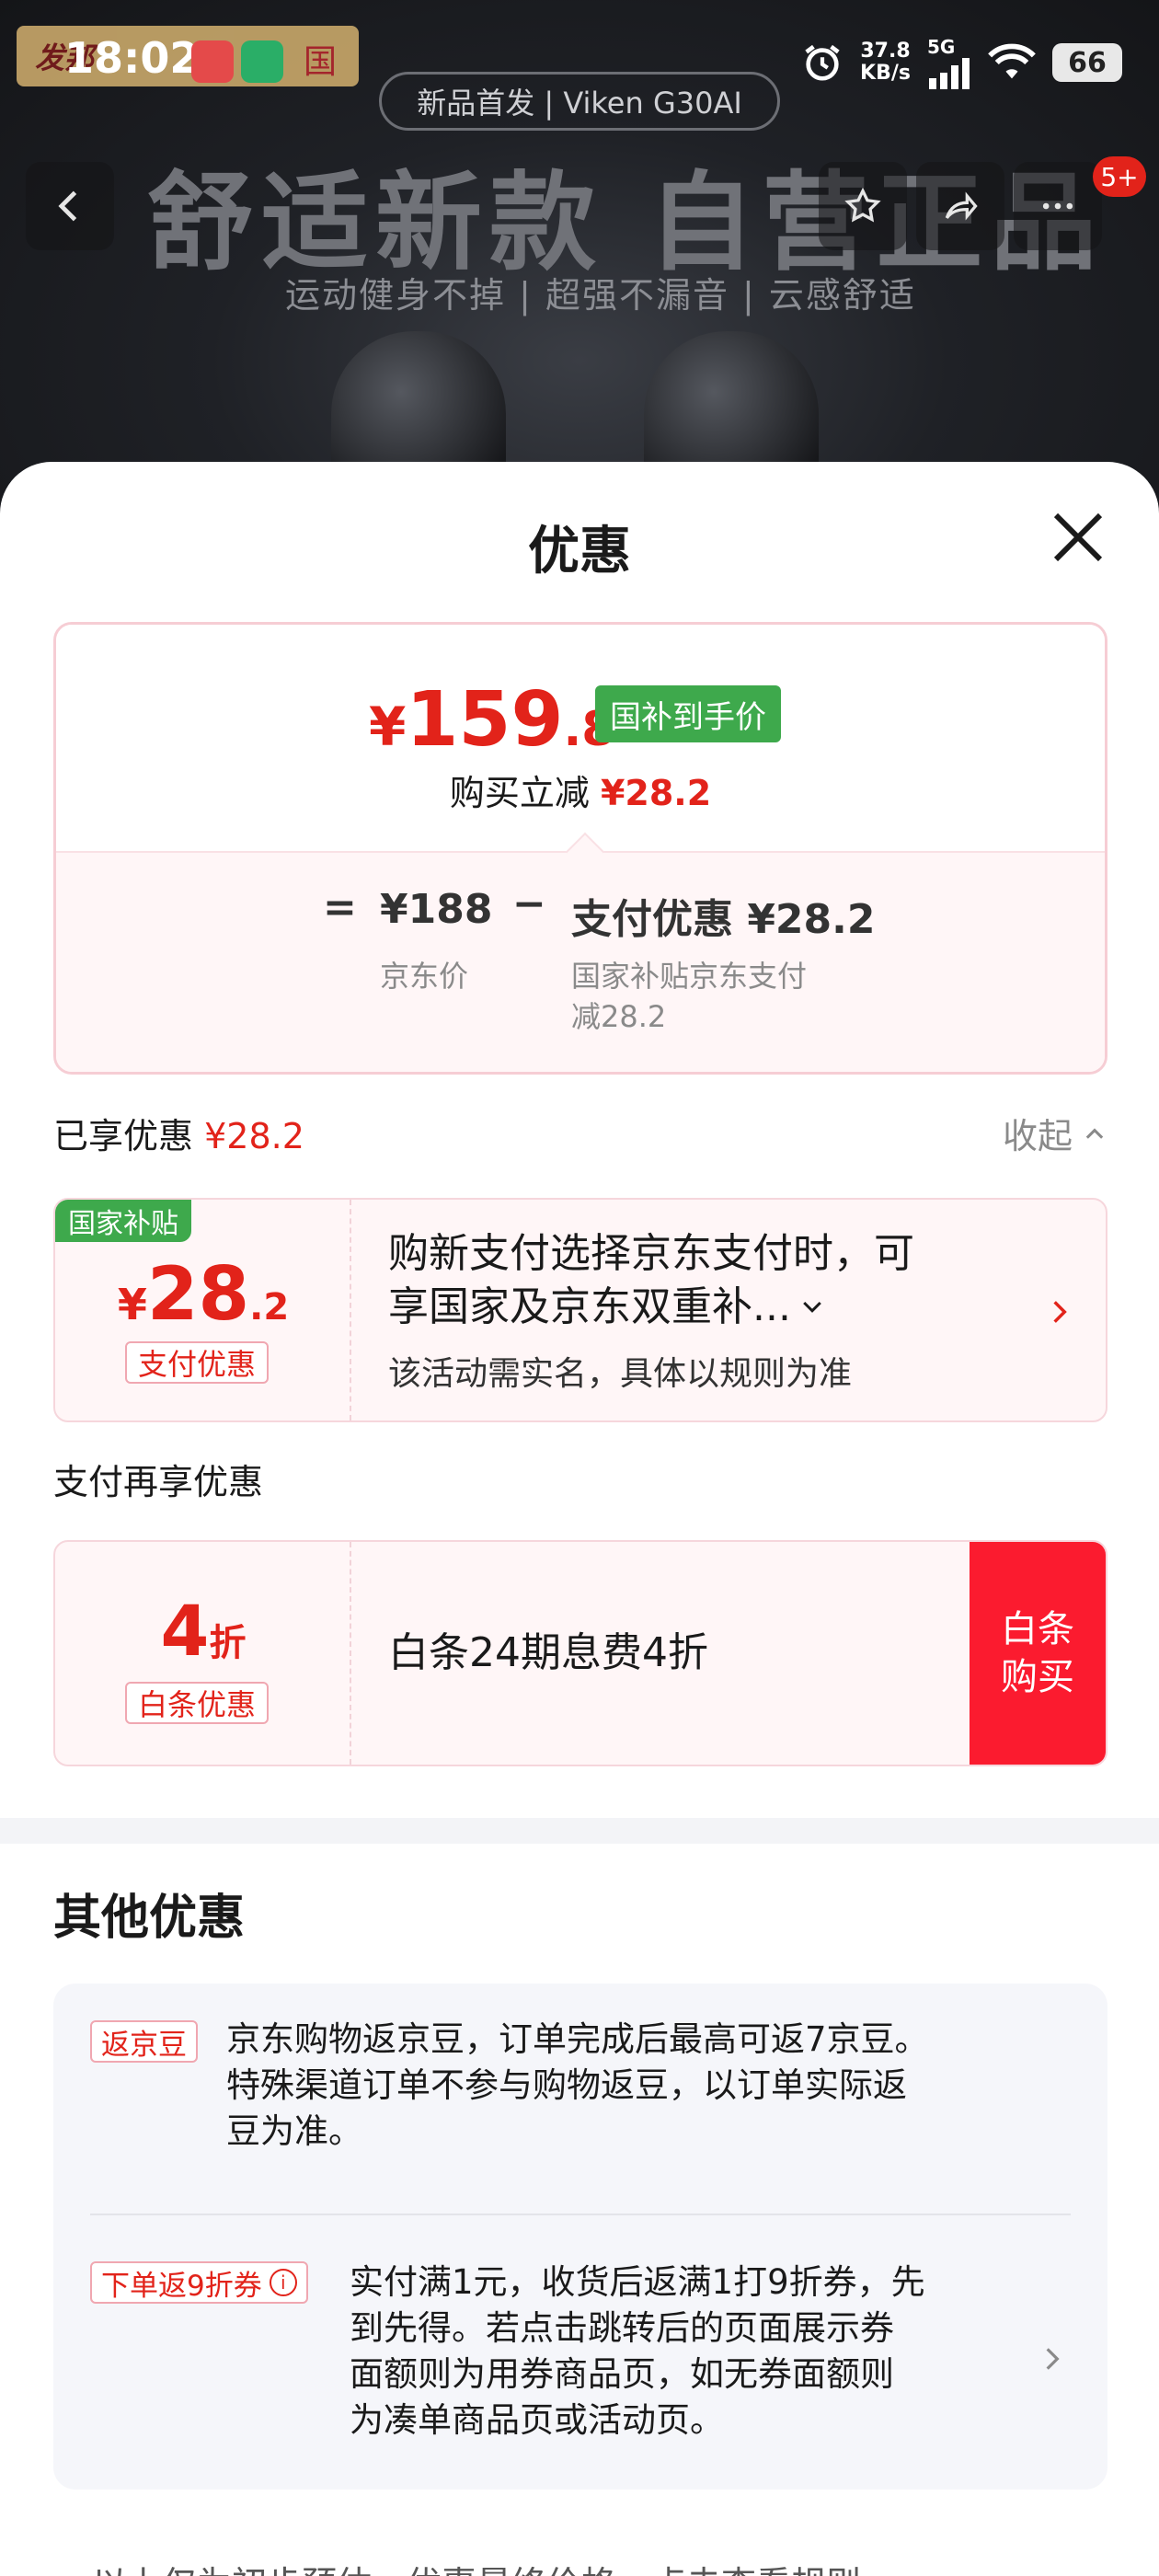 The width and height of the screenshot is (1159, 2576). What do you see at coordinates (577, 2039) in the screenshot?
I see `jingdou-line: 京东购物返京豆，订单完成后最高可返7京豆。` at bounding box center [577, 2039].